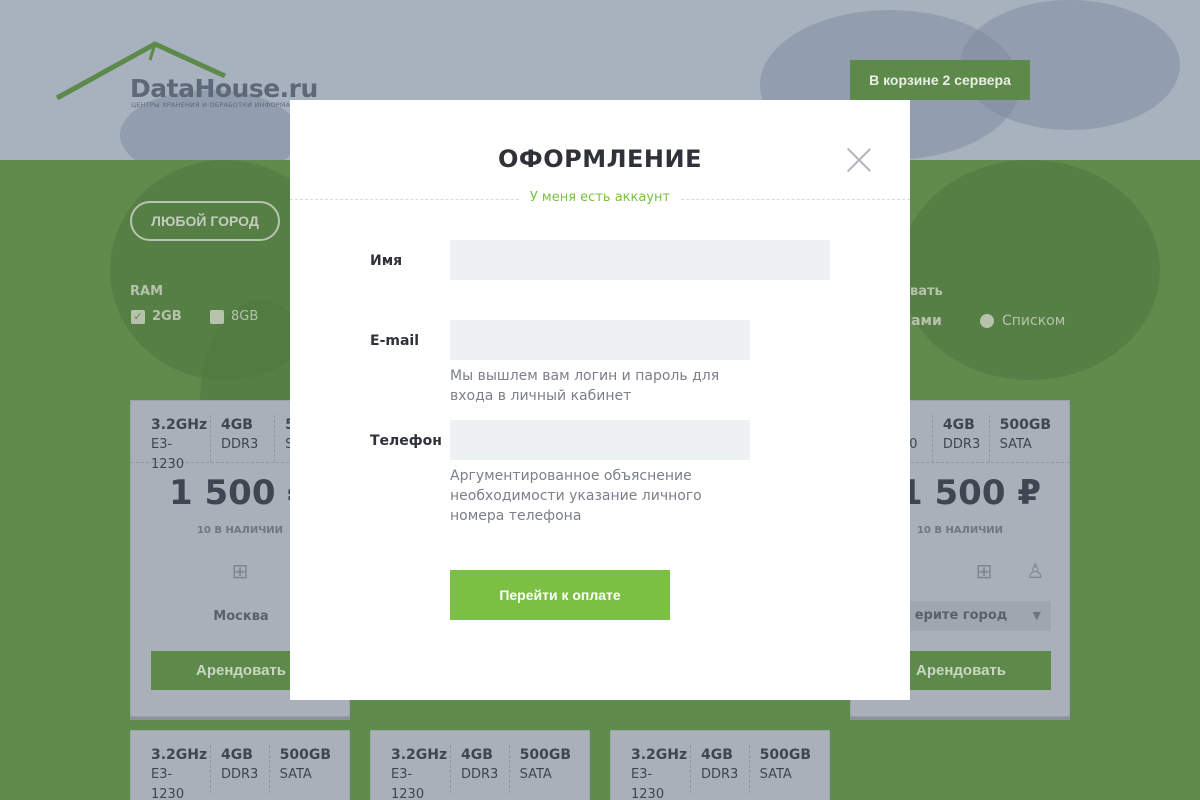  Describe the element at coordinates (961, 615) in the screenshot. I see `city-select-value: ерите город` at that location.